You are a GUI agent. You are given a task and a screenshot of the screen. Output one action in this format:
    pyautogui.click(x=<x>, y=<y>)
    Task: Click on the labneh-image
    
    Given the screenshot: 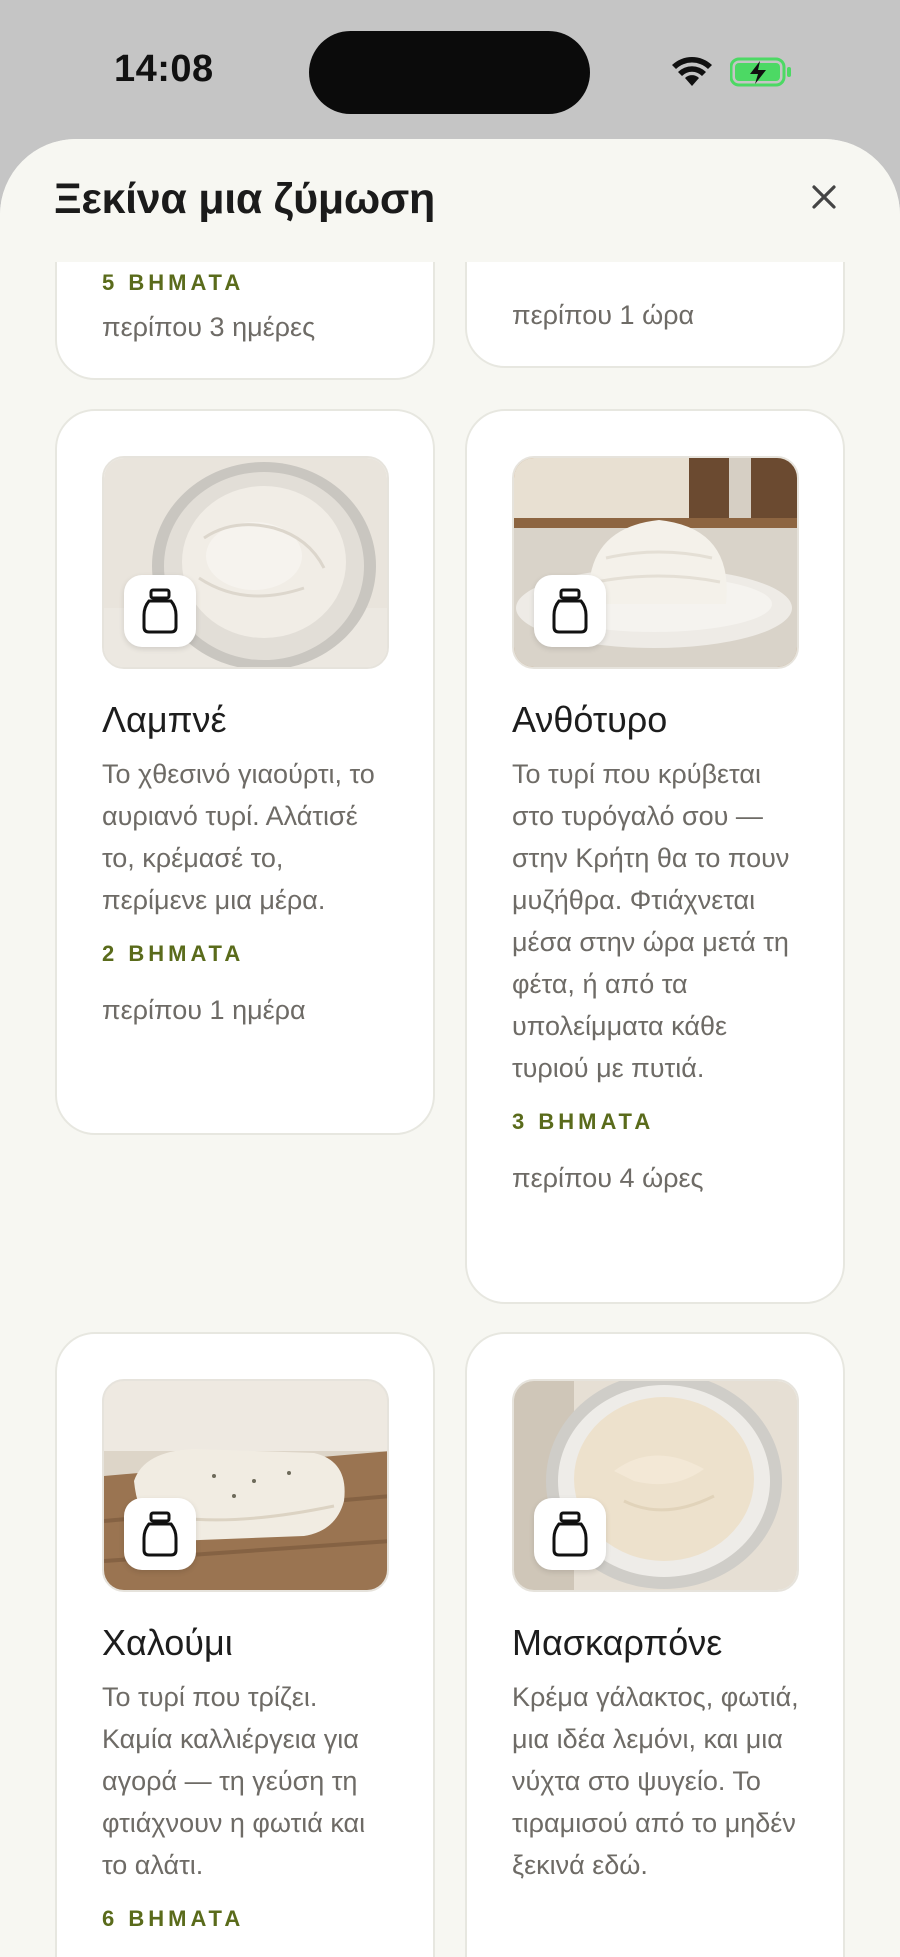 What is the action you would take?
    pyautogui.click(x=245, y=562)
    